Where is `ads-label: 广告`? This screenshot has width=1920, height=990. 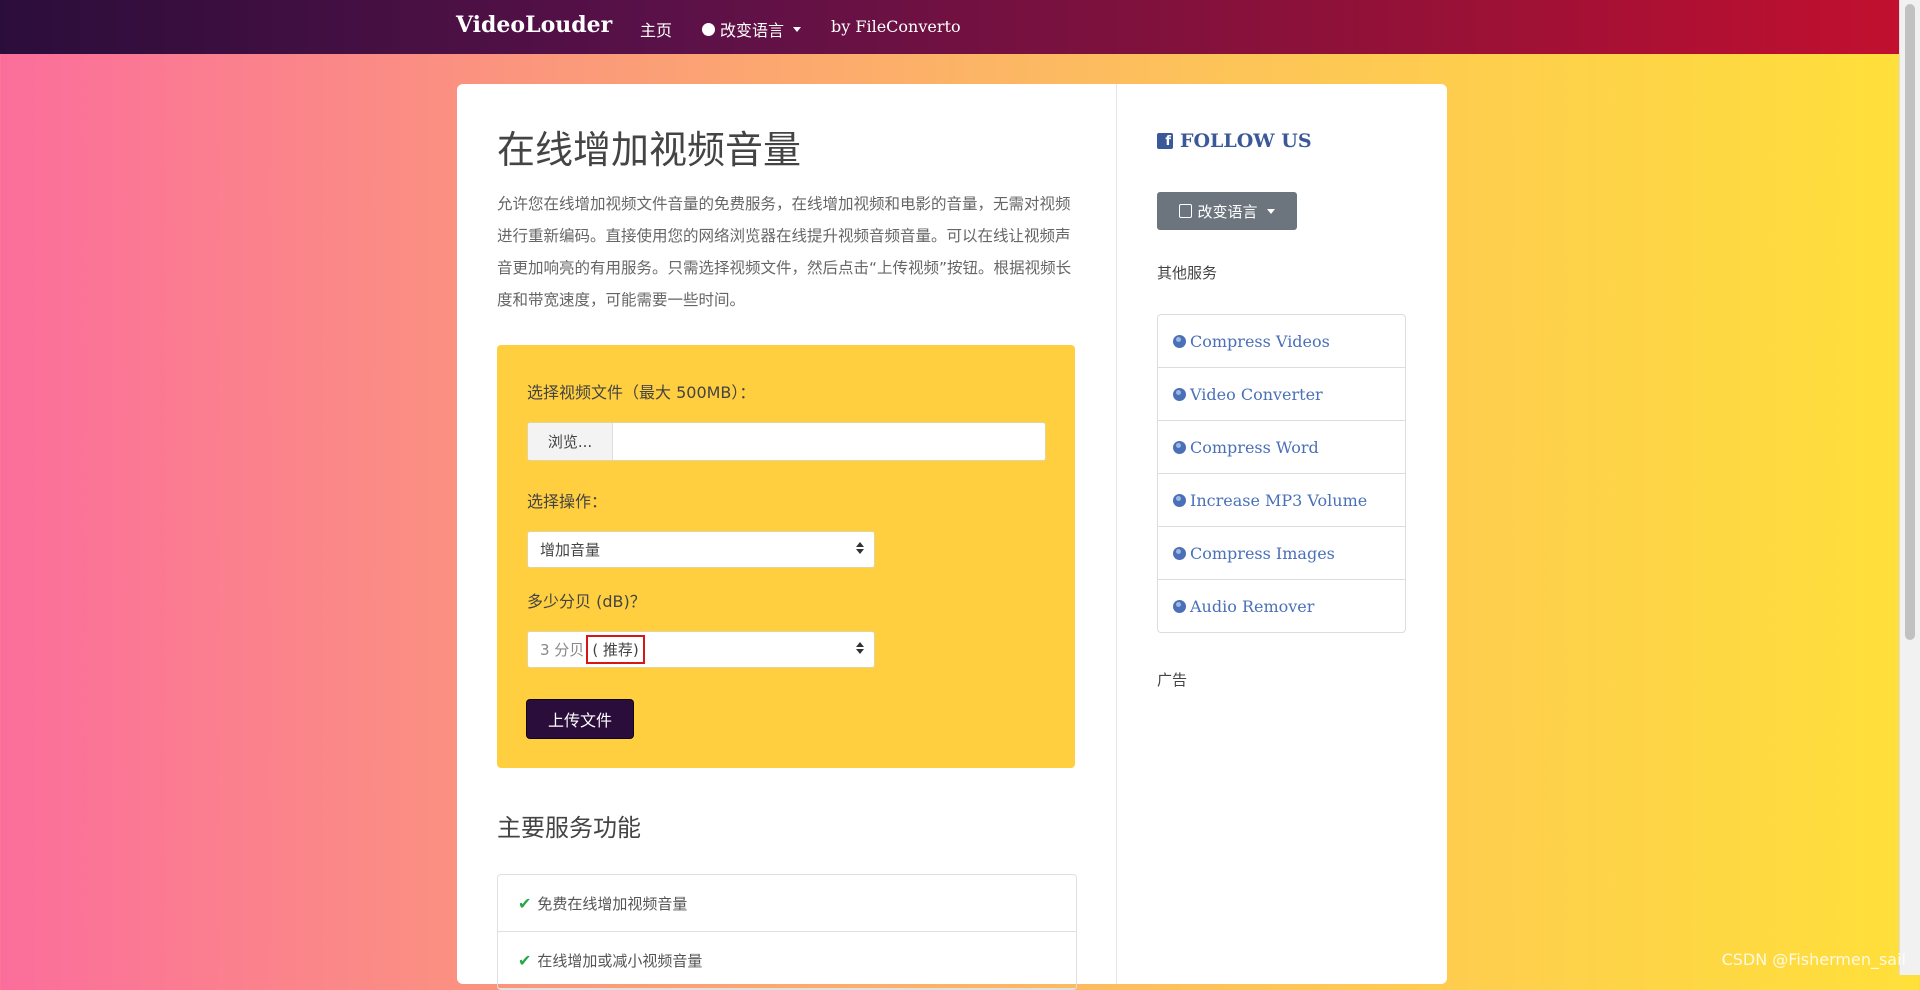 ads-label: 广告 is located at coordinates (1172, 680).